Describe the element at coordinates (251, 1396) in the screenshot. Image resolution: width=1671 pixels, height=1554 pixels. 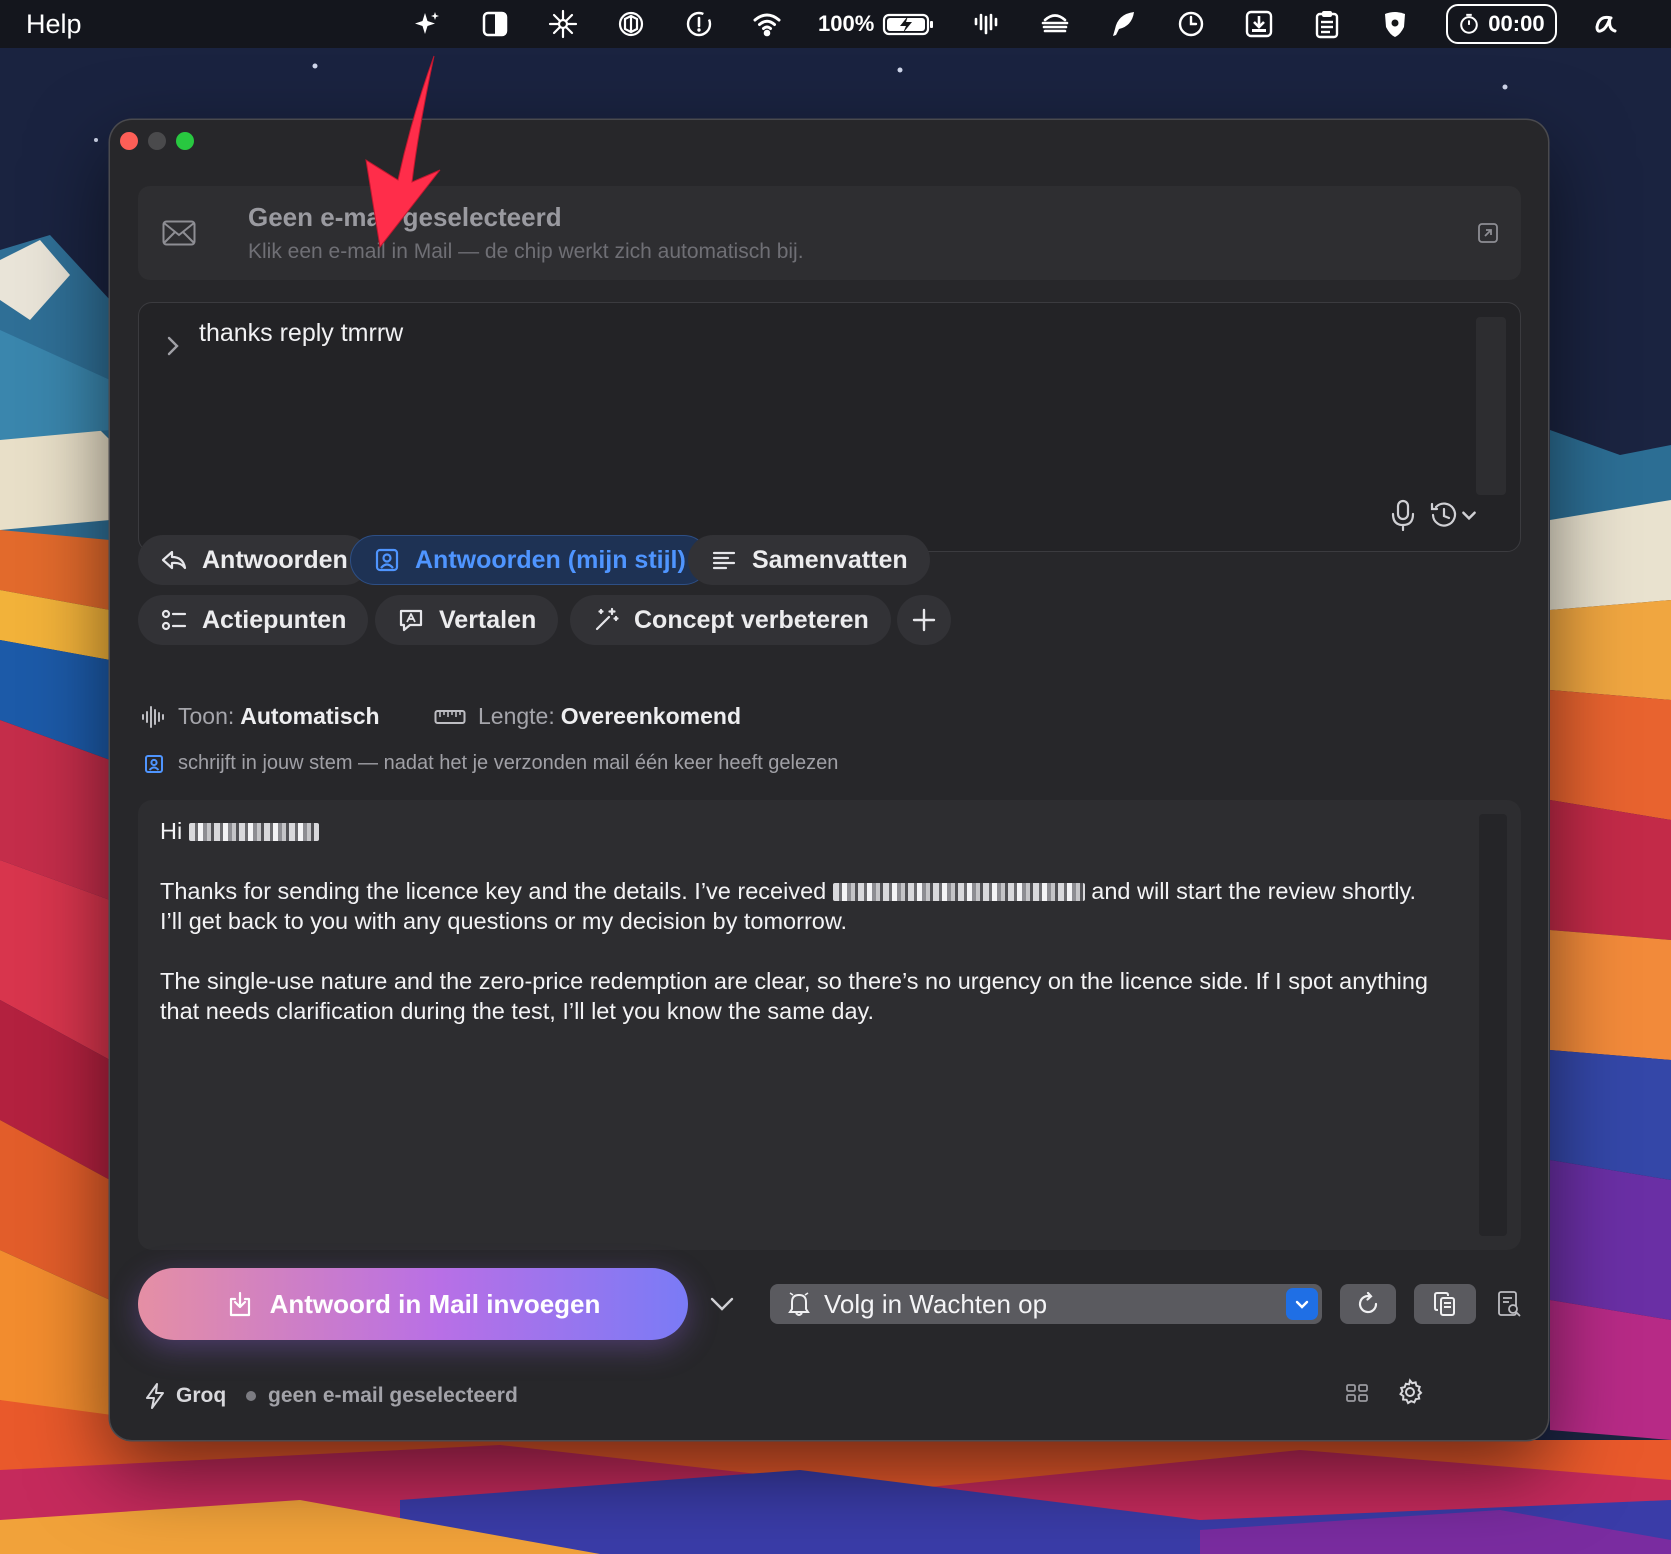
I see `status-dot` at that location.